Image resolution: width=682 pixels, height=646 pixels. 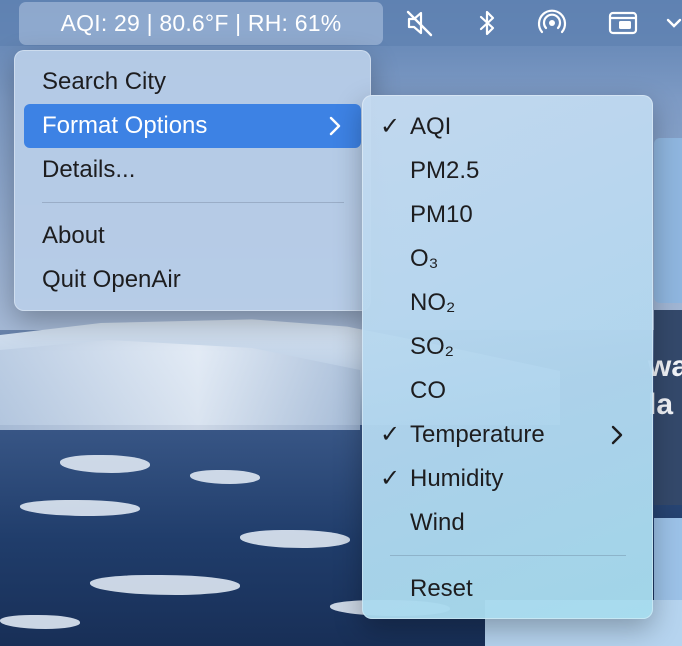 What do you see at coordinates (201, 23) in the screenshot?
I see `openair-status-item: AQI: 29 | 80.6°F | RH: 61%` at bounding box center [201, 23].